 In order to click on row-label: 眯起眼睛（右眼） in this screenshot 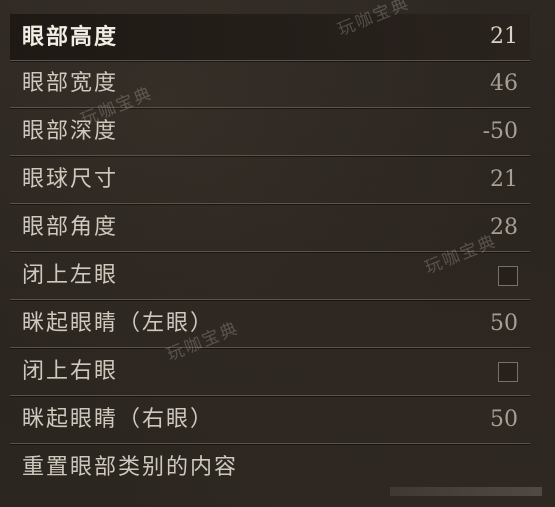, I will do `click(118, 419)`.